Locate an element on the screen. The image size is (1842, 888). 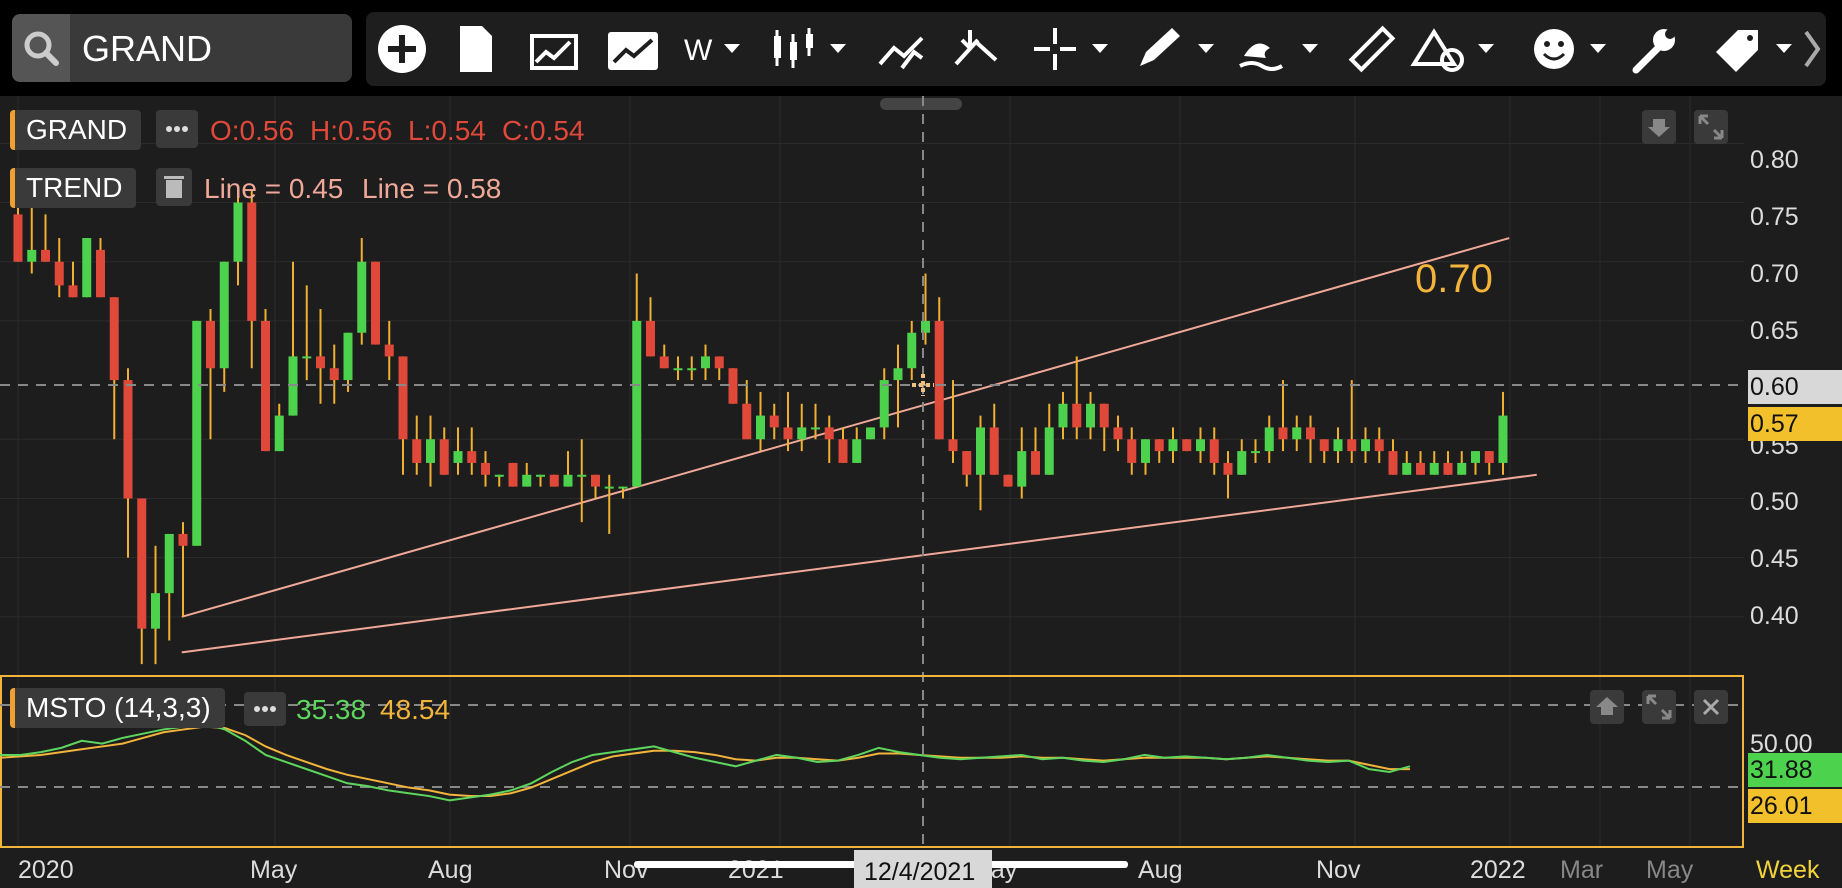
delete-trend-button is located at coordinates (174, 187).